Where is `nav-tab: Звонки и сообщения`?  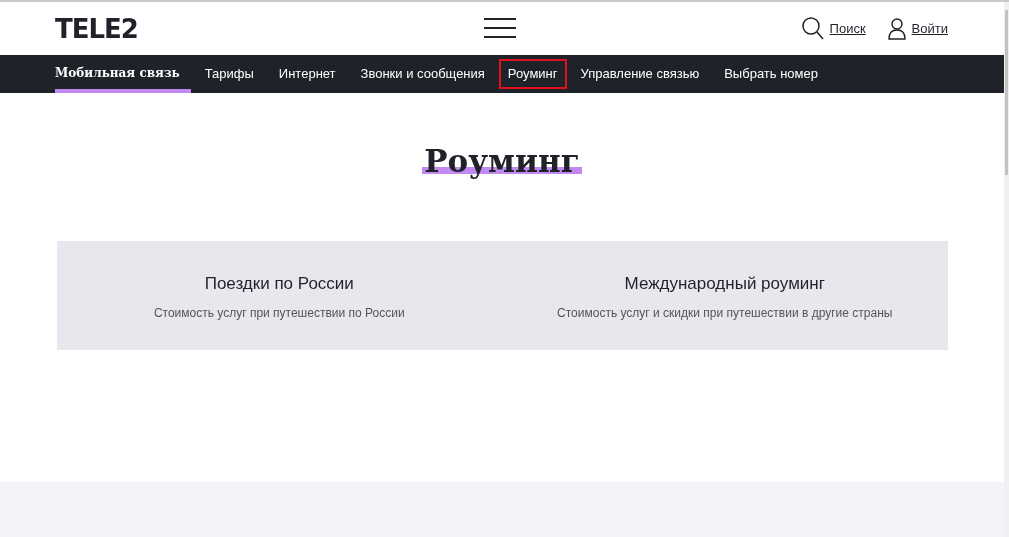
nav-tab: Звонки и сообщения is located at coordinates (422, 74).